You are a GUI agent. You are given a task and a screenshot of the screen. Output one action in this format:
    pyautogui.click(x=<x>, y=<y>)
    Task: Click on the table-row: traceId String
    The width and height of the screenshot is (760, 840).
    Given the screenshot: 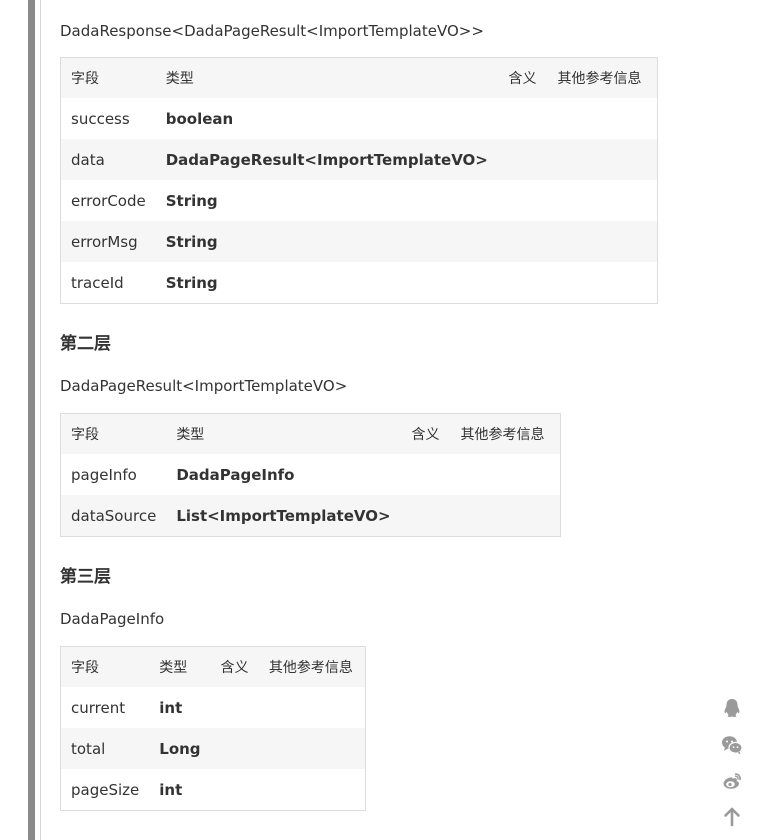 What is the action you would take?
    pyautogui.click(x=359, y=283)
    